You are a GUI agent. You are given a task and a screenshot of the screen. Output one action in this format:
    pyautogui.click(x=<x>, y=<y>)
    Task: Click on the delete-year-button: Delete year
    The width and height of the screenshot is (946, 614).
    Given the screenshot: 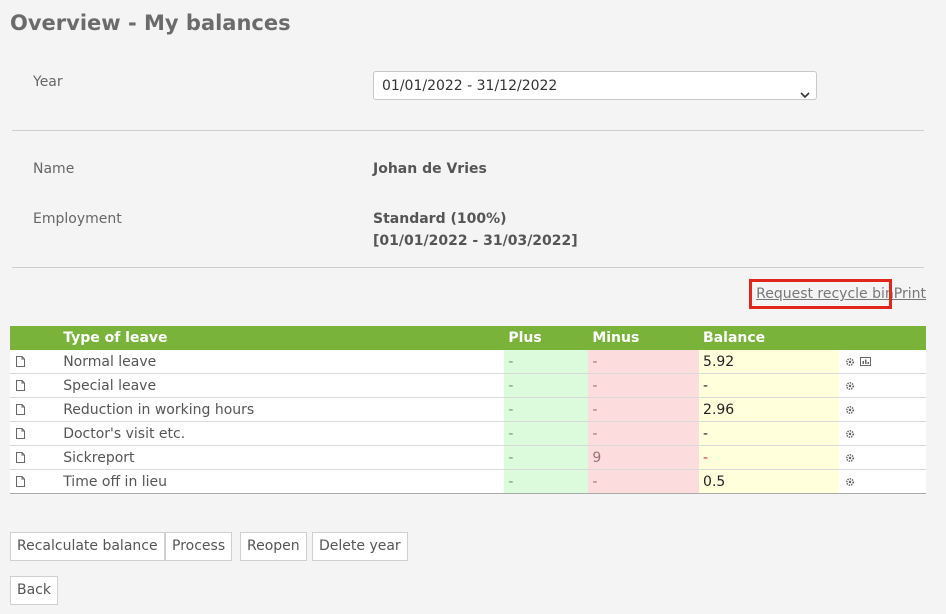 What is the action you would take?
    pyautogui.click(x=360, y=546)
    